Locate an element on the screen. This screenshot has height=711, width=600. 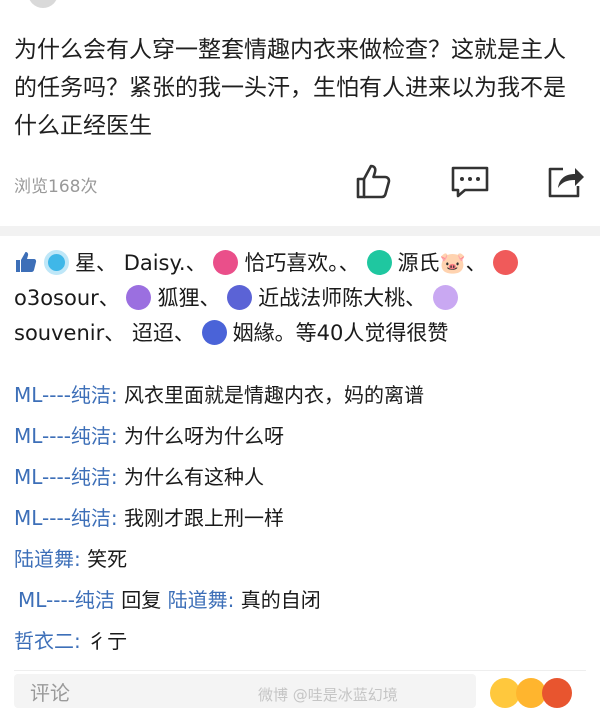
like-name: 迢迢、 is located at coordinates (163, 333).